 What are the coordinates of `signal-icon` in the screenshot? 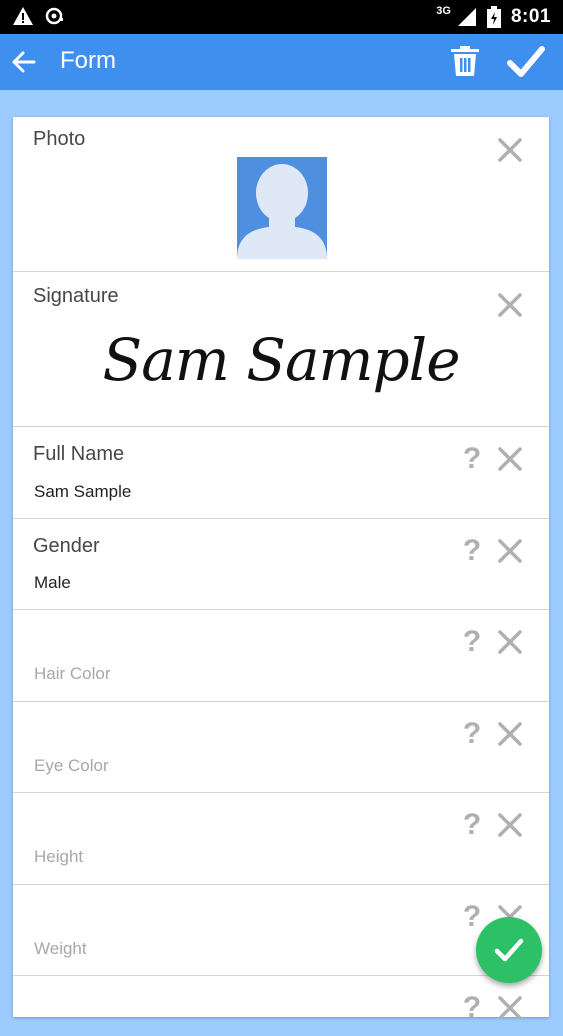 It's located at (466, 17).